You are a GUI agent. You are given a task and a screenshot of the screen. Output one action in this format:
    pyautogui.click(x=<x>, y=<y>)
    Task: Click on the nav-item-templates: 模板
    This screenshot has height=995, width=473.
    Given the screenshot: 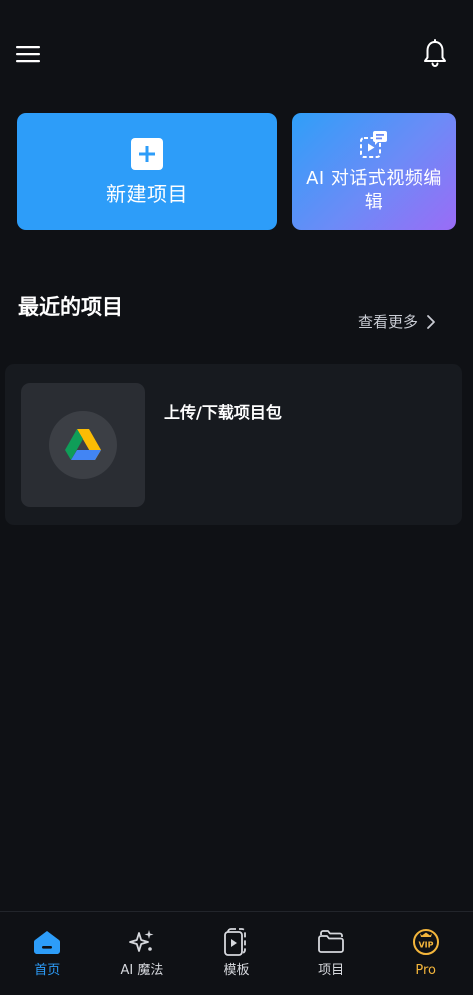 What is the action you would take?
    pyautogui.click(x=236, y=953)
    